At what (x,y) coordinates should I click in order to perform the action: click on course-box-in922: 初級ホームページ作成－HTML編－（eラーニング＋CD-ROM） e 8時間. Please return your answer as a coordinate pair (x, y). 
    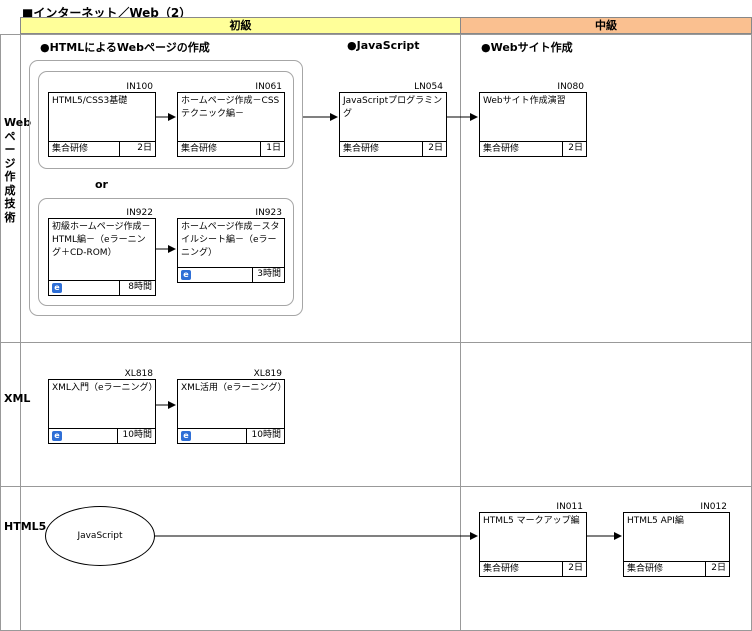
    Looking at the image, I should click on (102, 257).